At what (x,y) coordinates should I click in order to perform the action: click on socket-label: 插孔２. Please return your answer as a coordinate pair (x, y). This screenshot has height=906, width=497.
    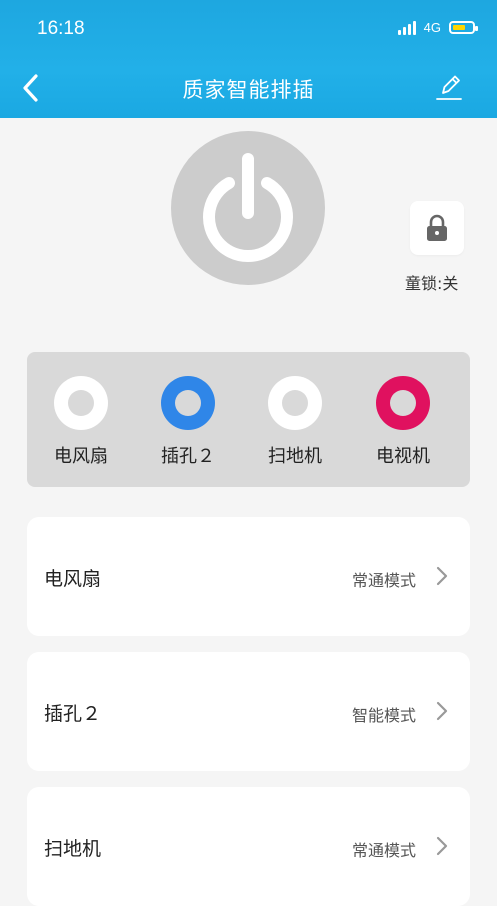
    Looking at the image, I should click on (188, 456).